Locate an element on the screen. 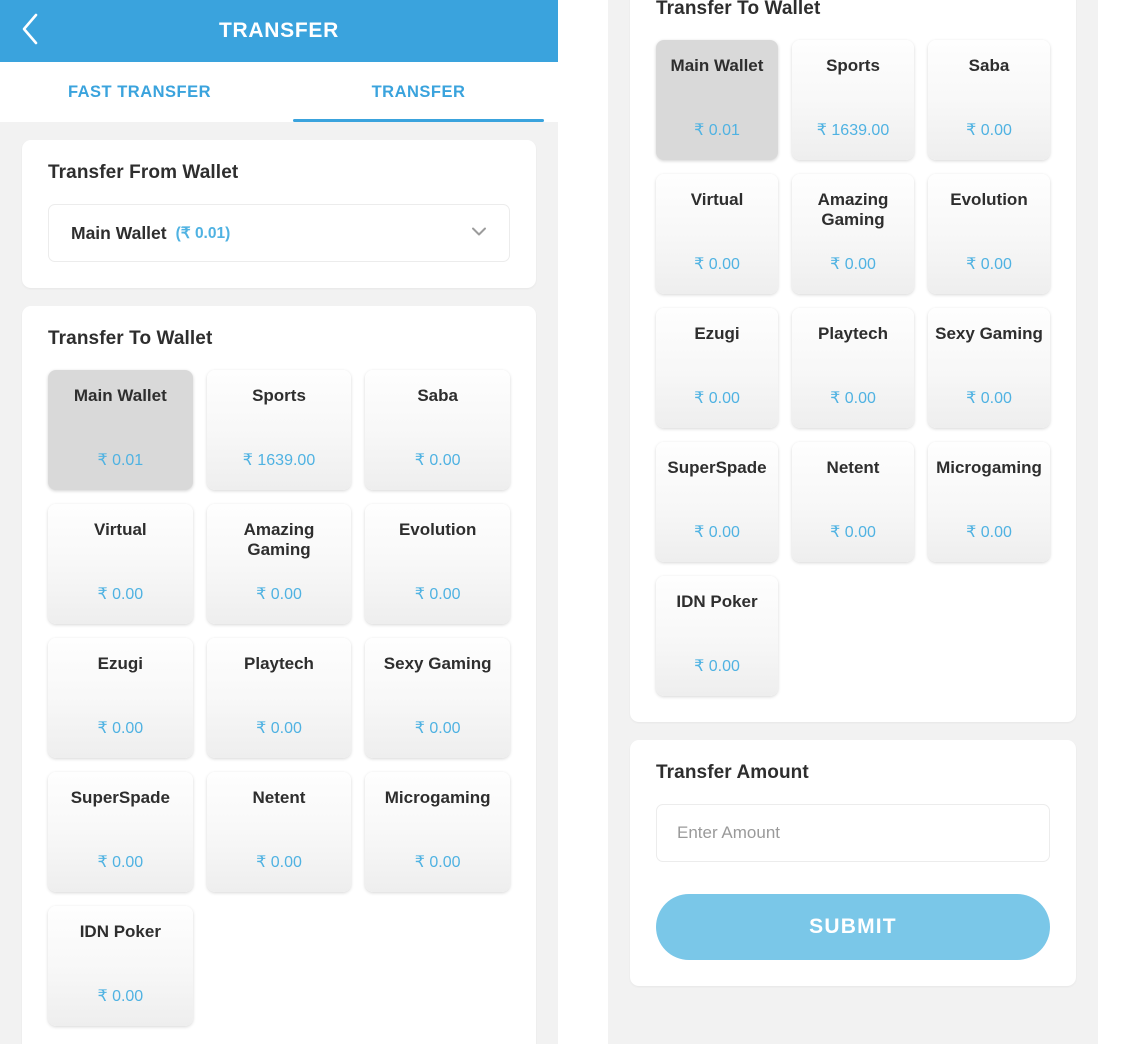  tab-transfer: TRANSFER is located at coordinates (418, 92).